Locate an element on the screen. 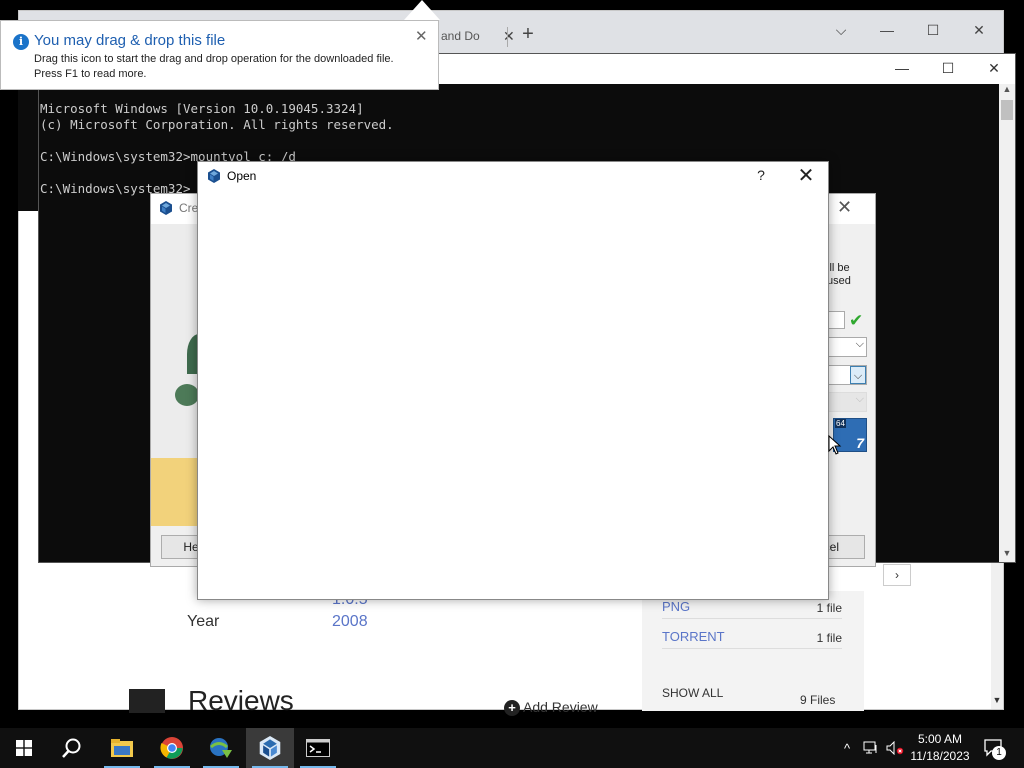 This screenshot has height=768, width=1024. os-subtype-combo: ⌵ is located at coordinates (847, 402).